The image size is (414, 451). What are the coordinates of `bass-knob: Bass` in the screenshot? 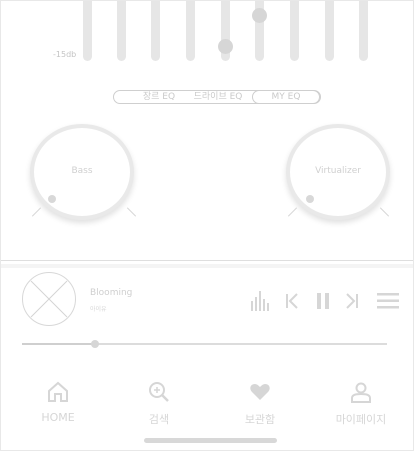 It's located at (82, 174).